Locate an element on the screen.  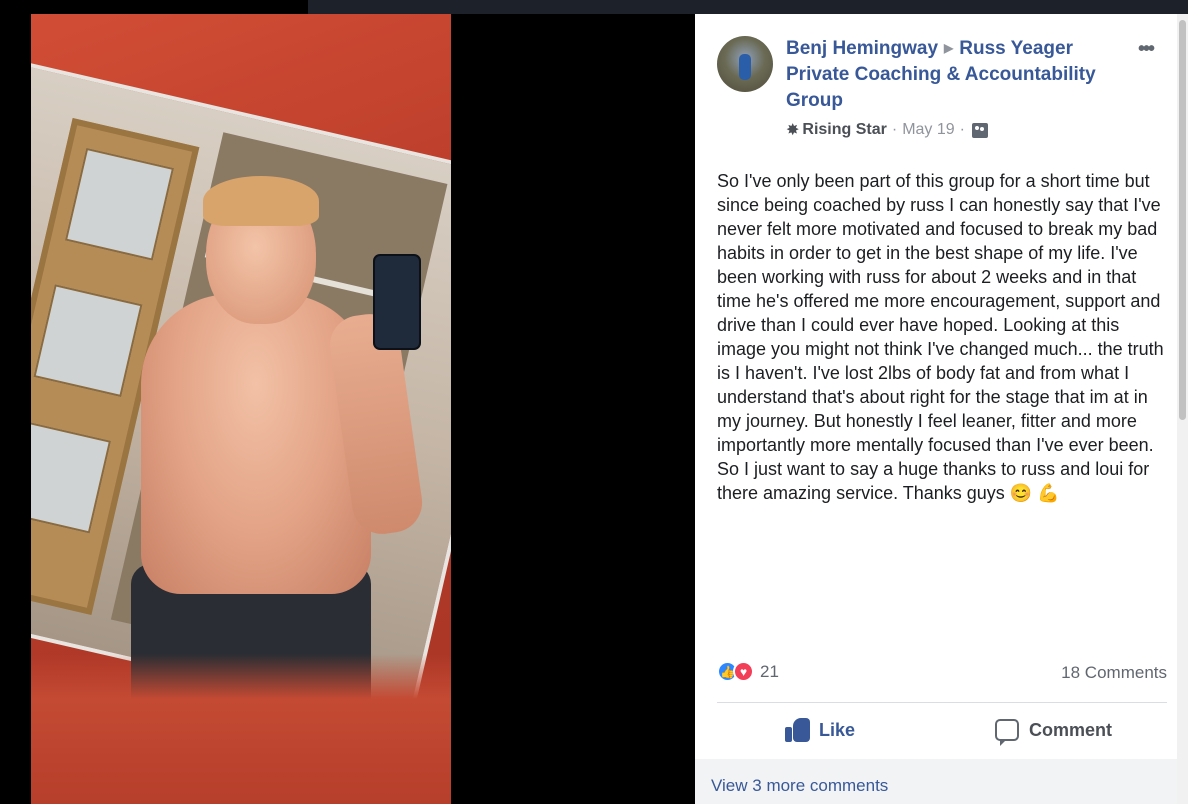
post-meta: ✸ Rising Star · May 19 · is located at coordinates (887, 130).